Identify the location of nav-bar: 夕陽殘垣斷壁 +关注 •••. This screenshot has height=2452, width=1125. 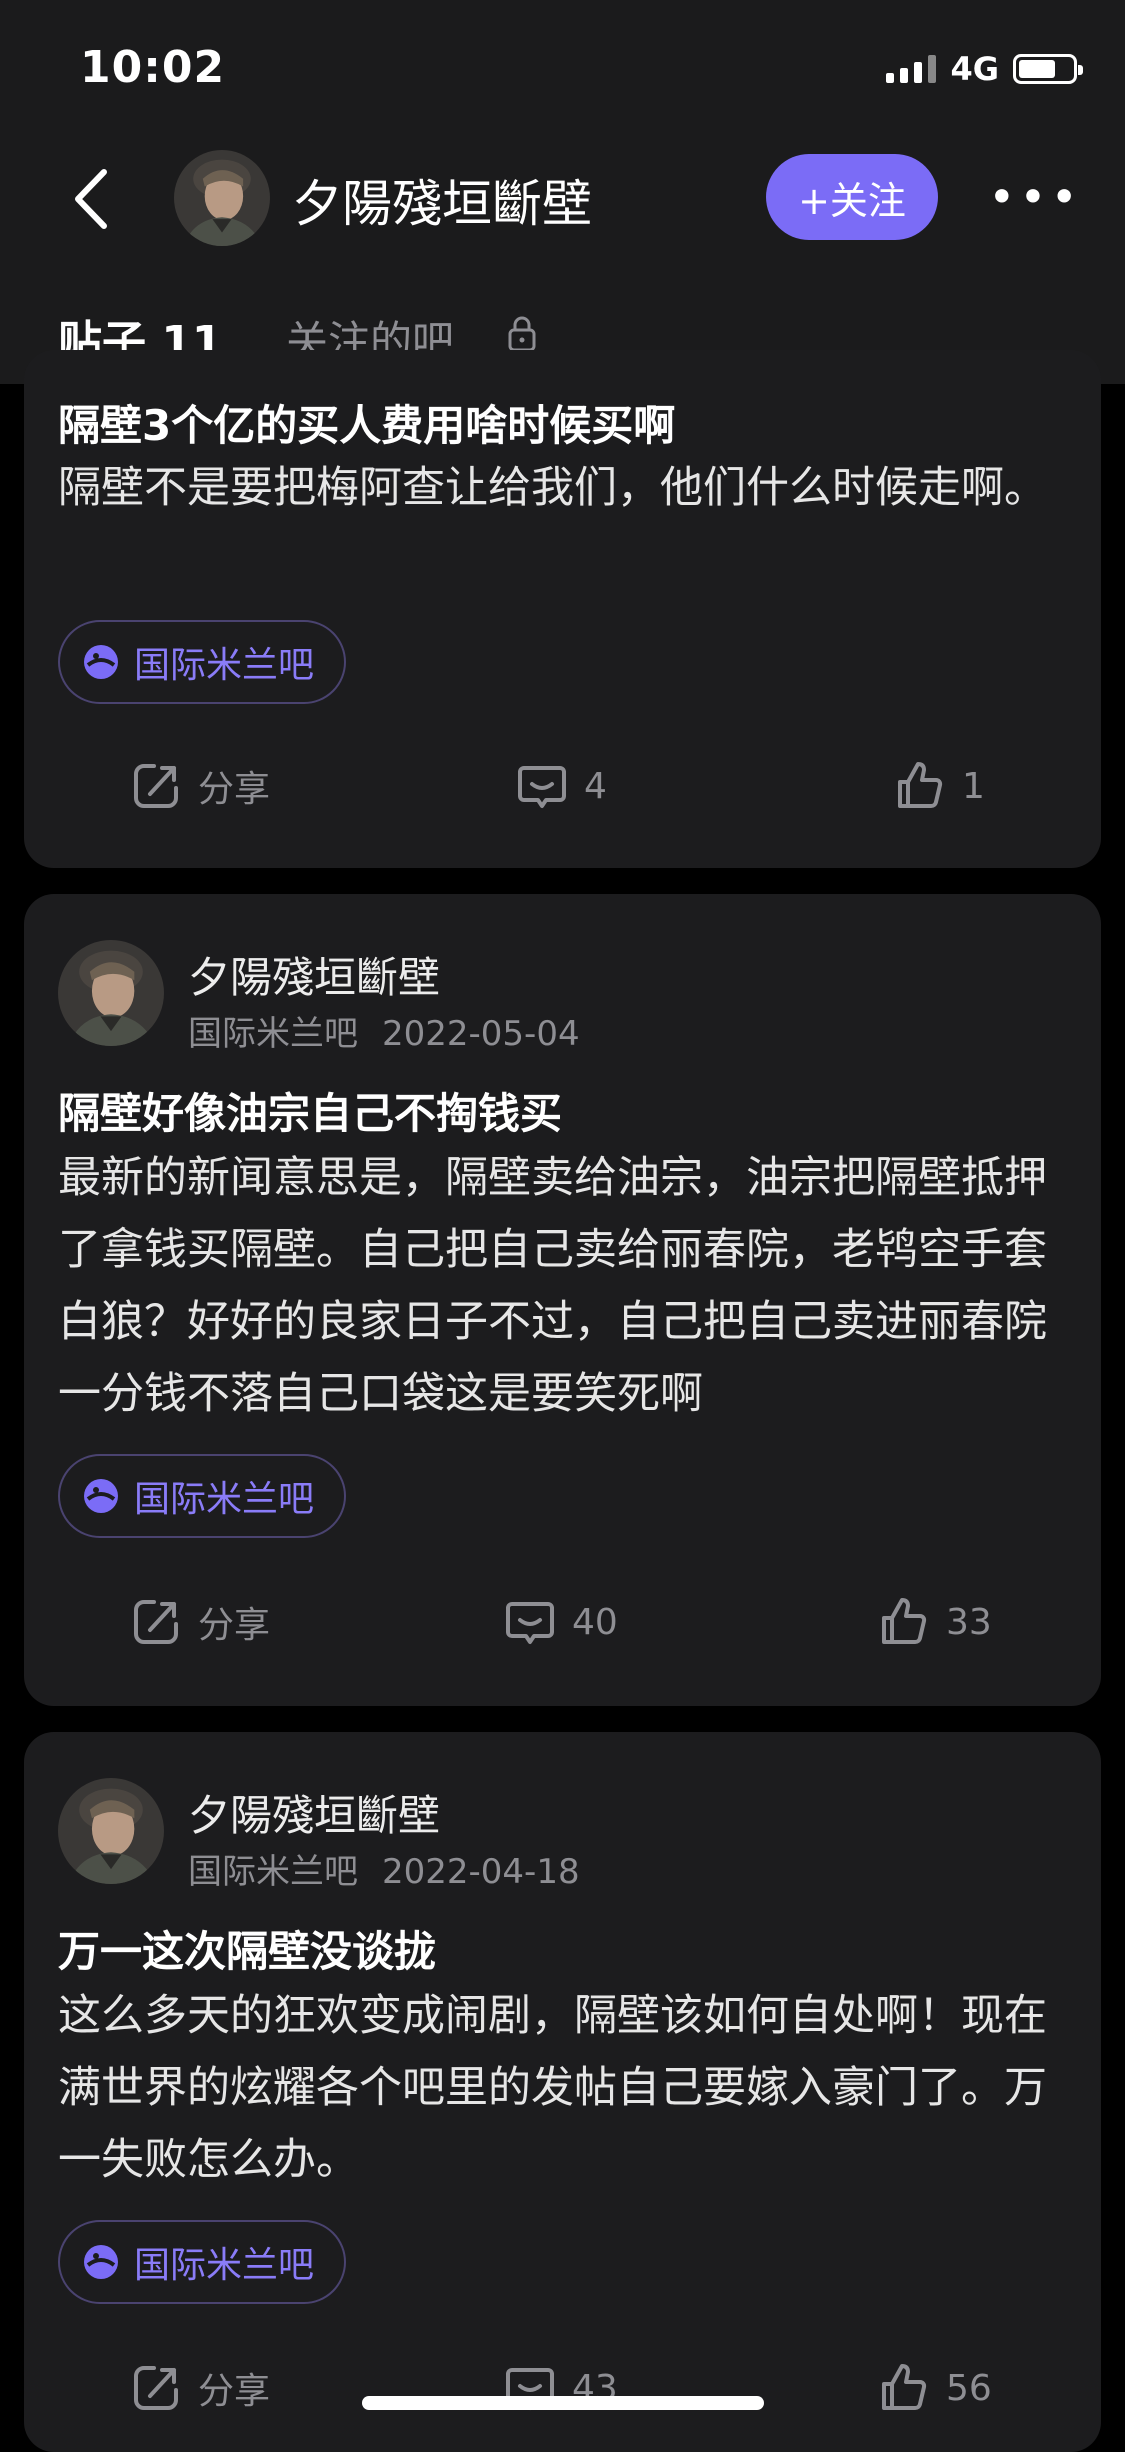
(562, 200).